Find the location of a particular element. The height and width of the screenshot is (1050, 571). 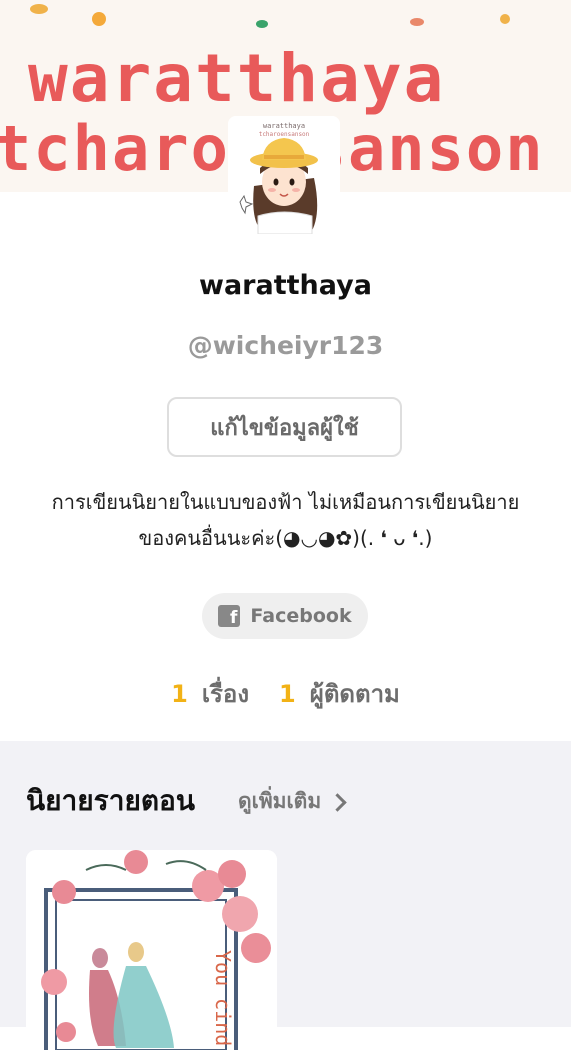

bio-line-2: ของคนอื่นนะค่ะ(◕◡◕✿)(. ❛ ᴗ ❛.) is located at coordinates (285, 538).